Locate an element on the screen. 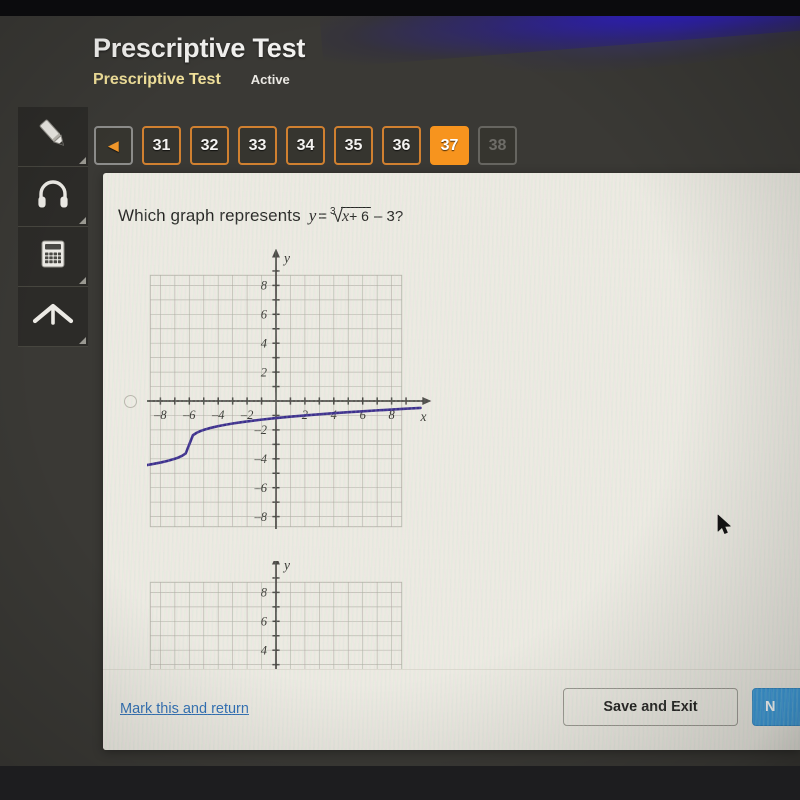 The height and width of the screenshot is (800, 800). calculator-icon is located at coordinates (53, 256).